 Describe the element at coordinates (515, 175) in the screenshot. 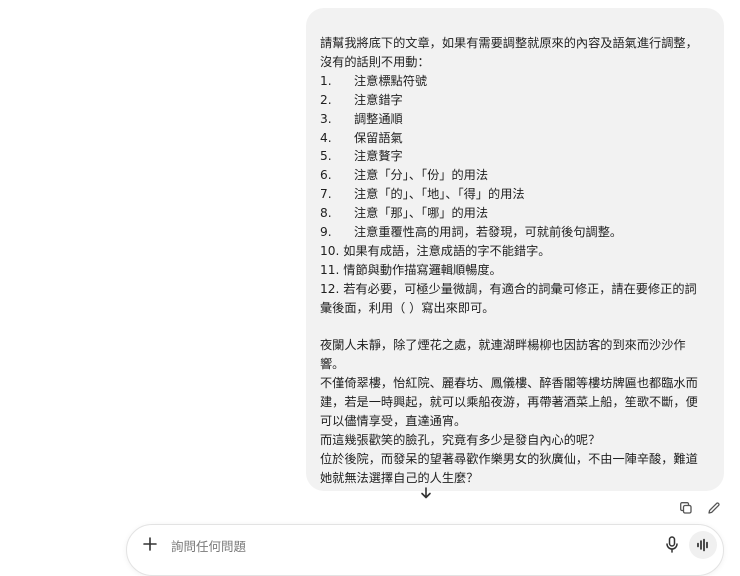

I see `rule-item: 6. 注意「分」、「份」的用法` at that location.